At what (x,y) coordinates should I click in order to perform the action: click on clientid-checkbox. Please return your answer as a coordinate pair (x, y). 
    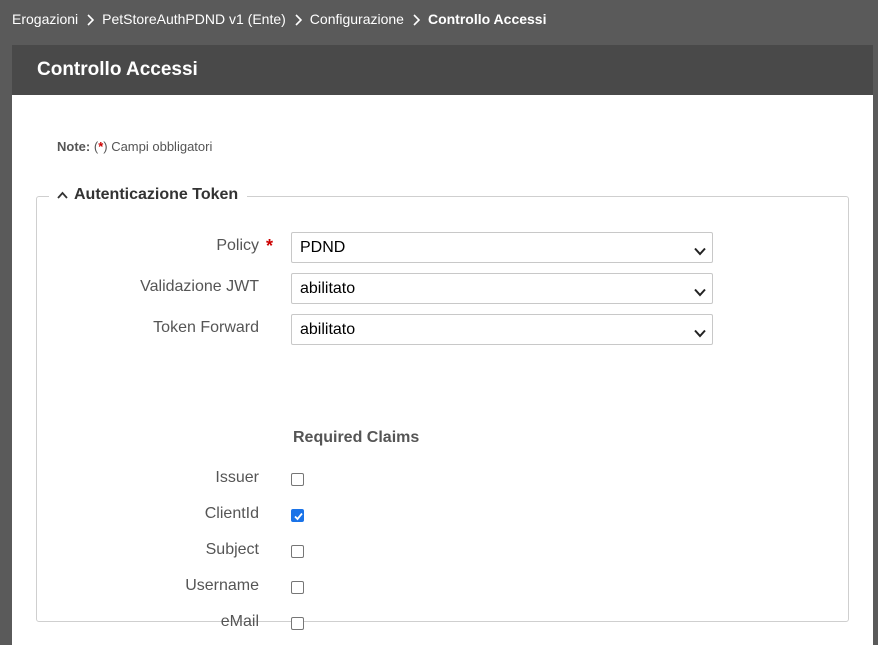
    Looking at the image, I should click on (297, 515).